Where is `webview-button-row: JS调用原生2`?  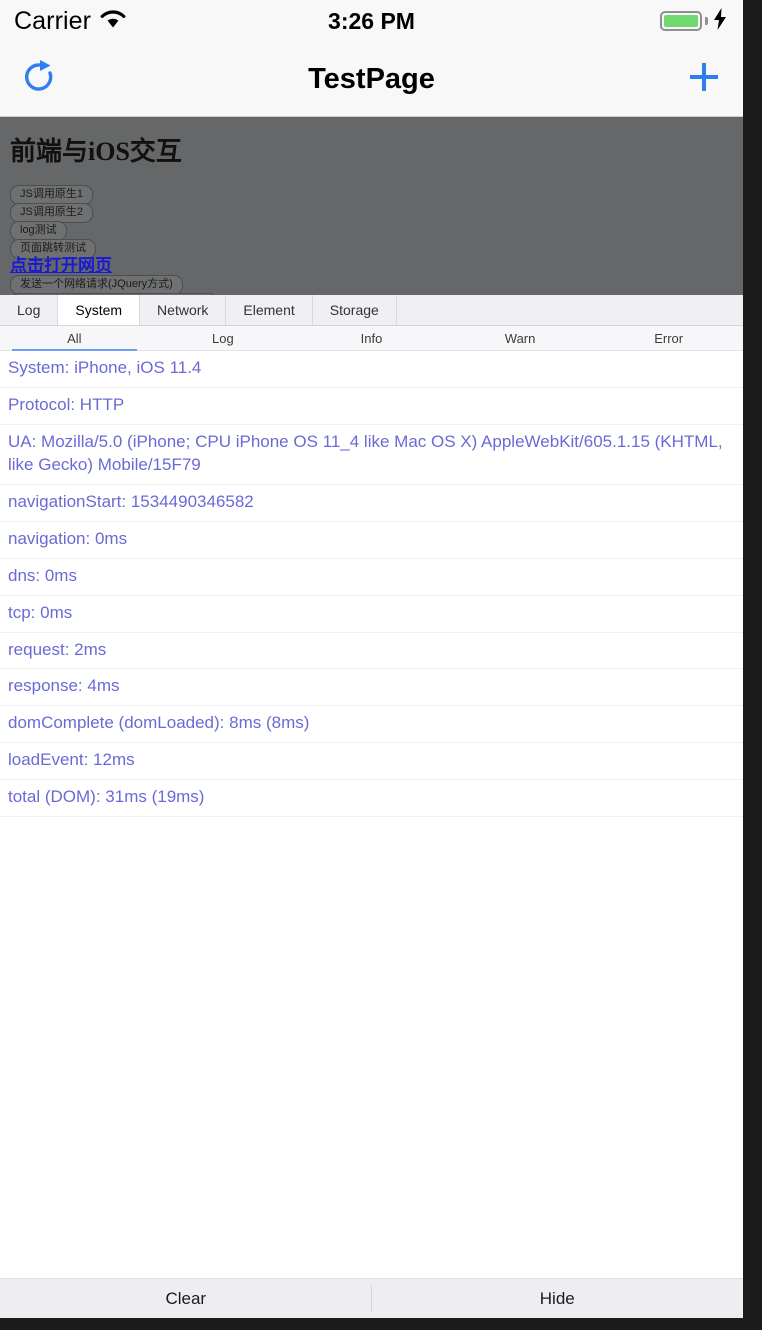
webview-button-row: JS调用原生2 is located at coordinates (375, 212).